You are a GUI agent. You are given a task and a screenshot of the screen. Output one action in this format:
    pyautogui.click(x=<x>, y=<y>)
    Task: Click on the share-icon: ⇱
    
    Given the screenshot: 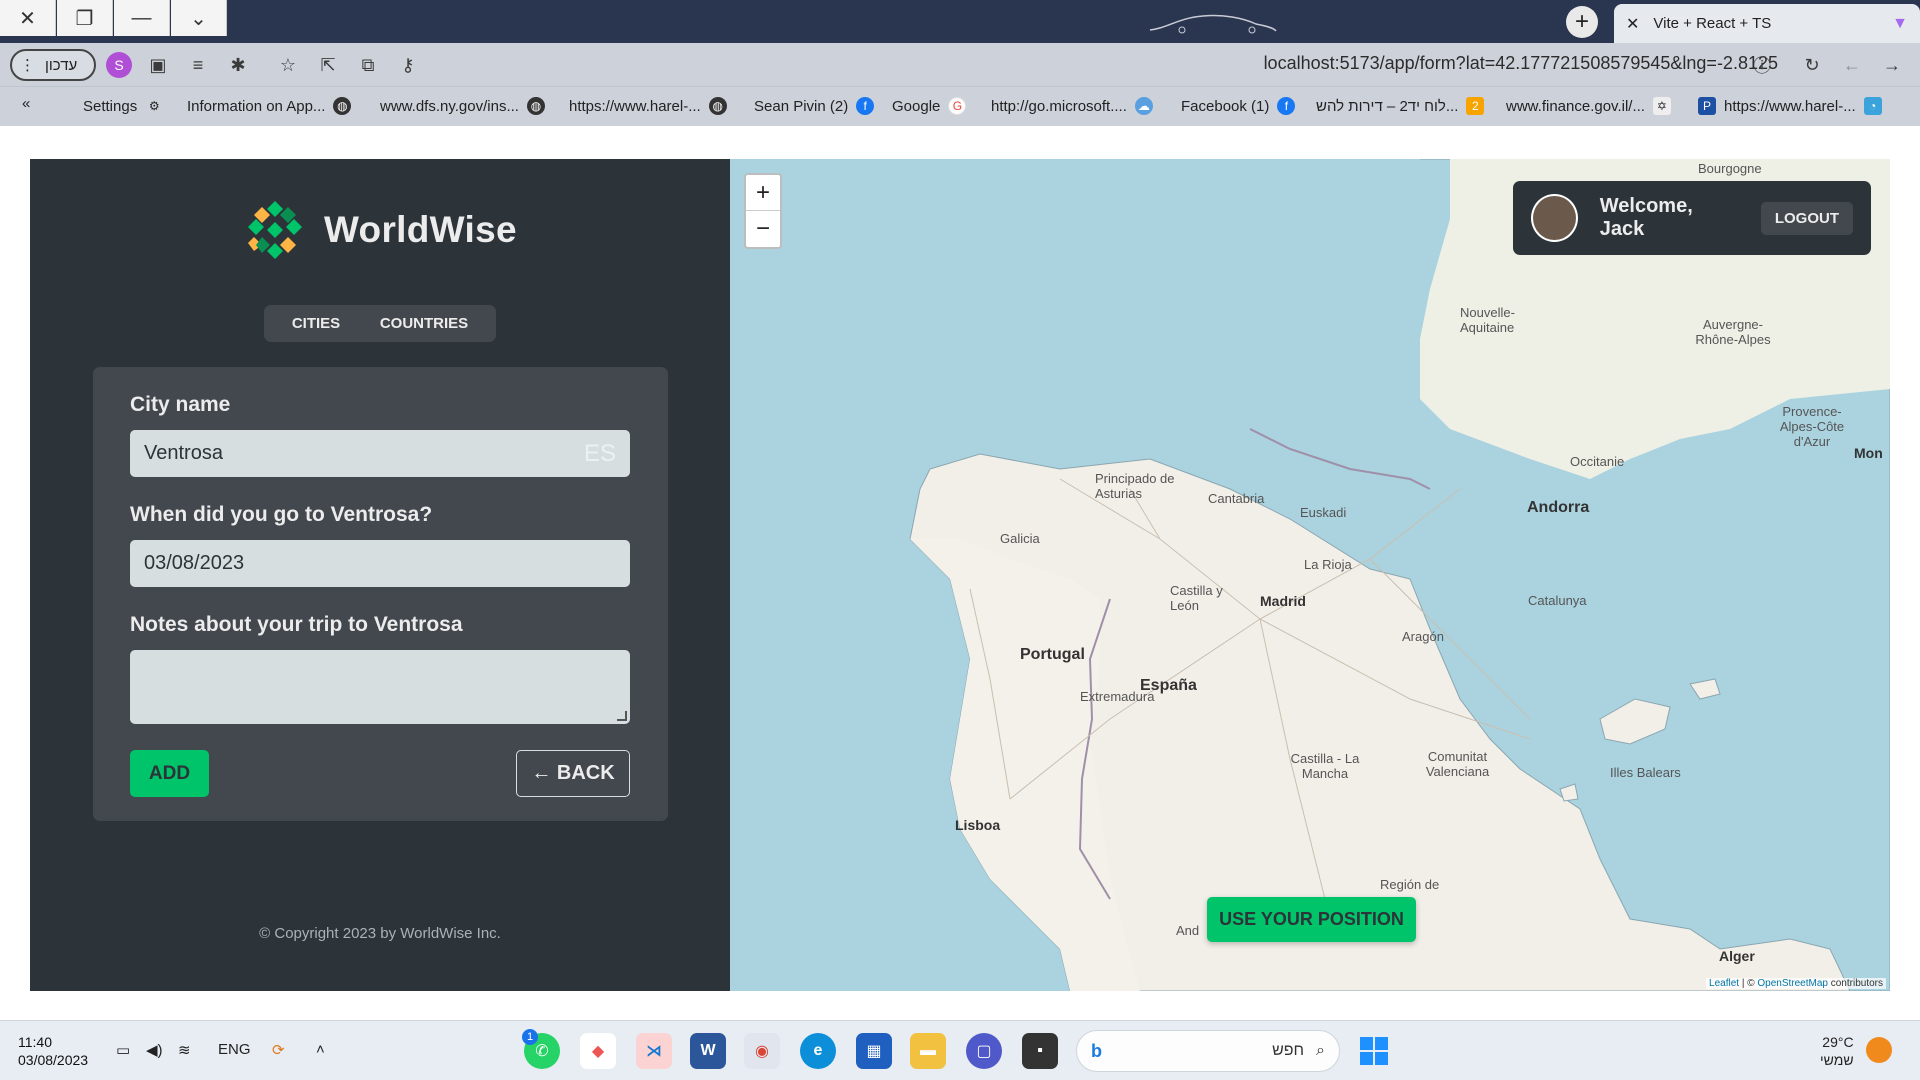 What is the action you would take?
    pyautogui.click(x=328, y=65)
    